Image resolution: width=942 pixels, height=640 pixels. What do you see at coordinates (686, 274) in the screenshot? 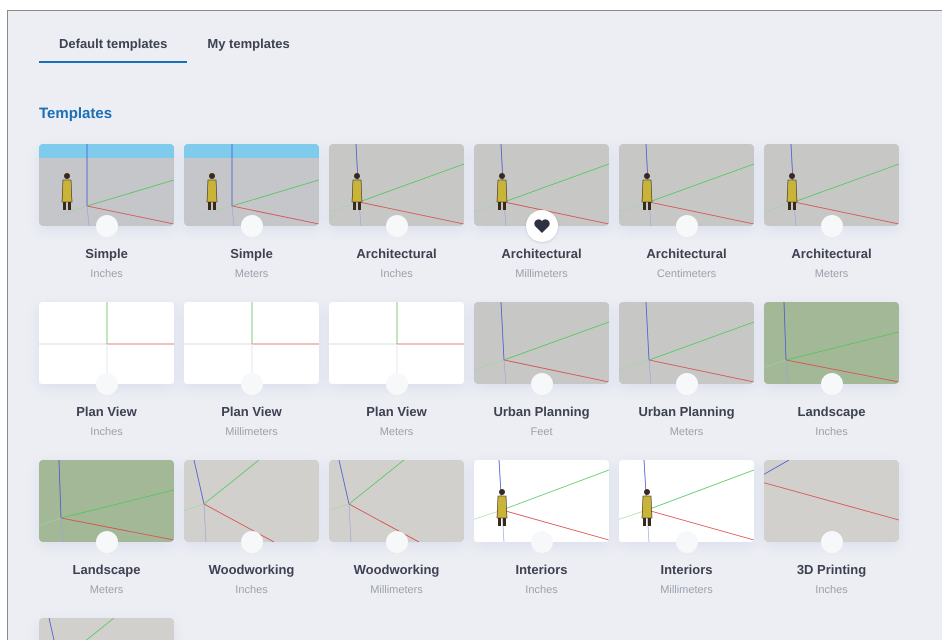
I see `template-unit: Centimeters` at bounding box center [686, 274].